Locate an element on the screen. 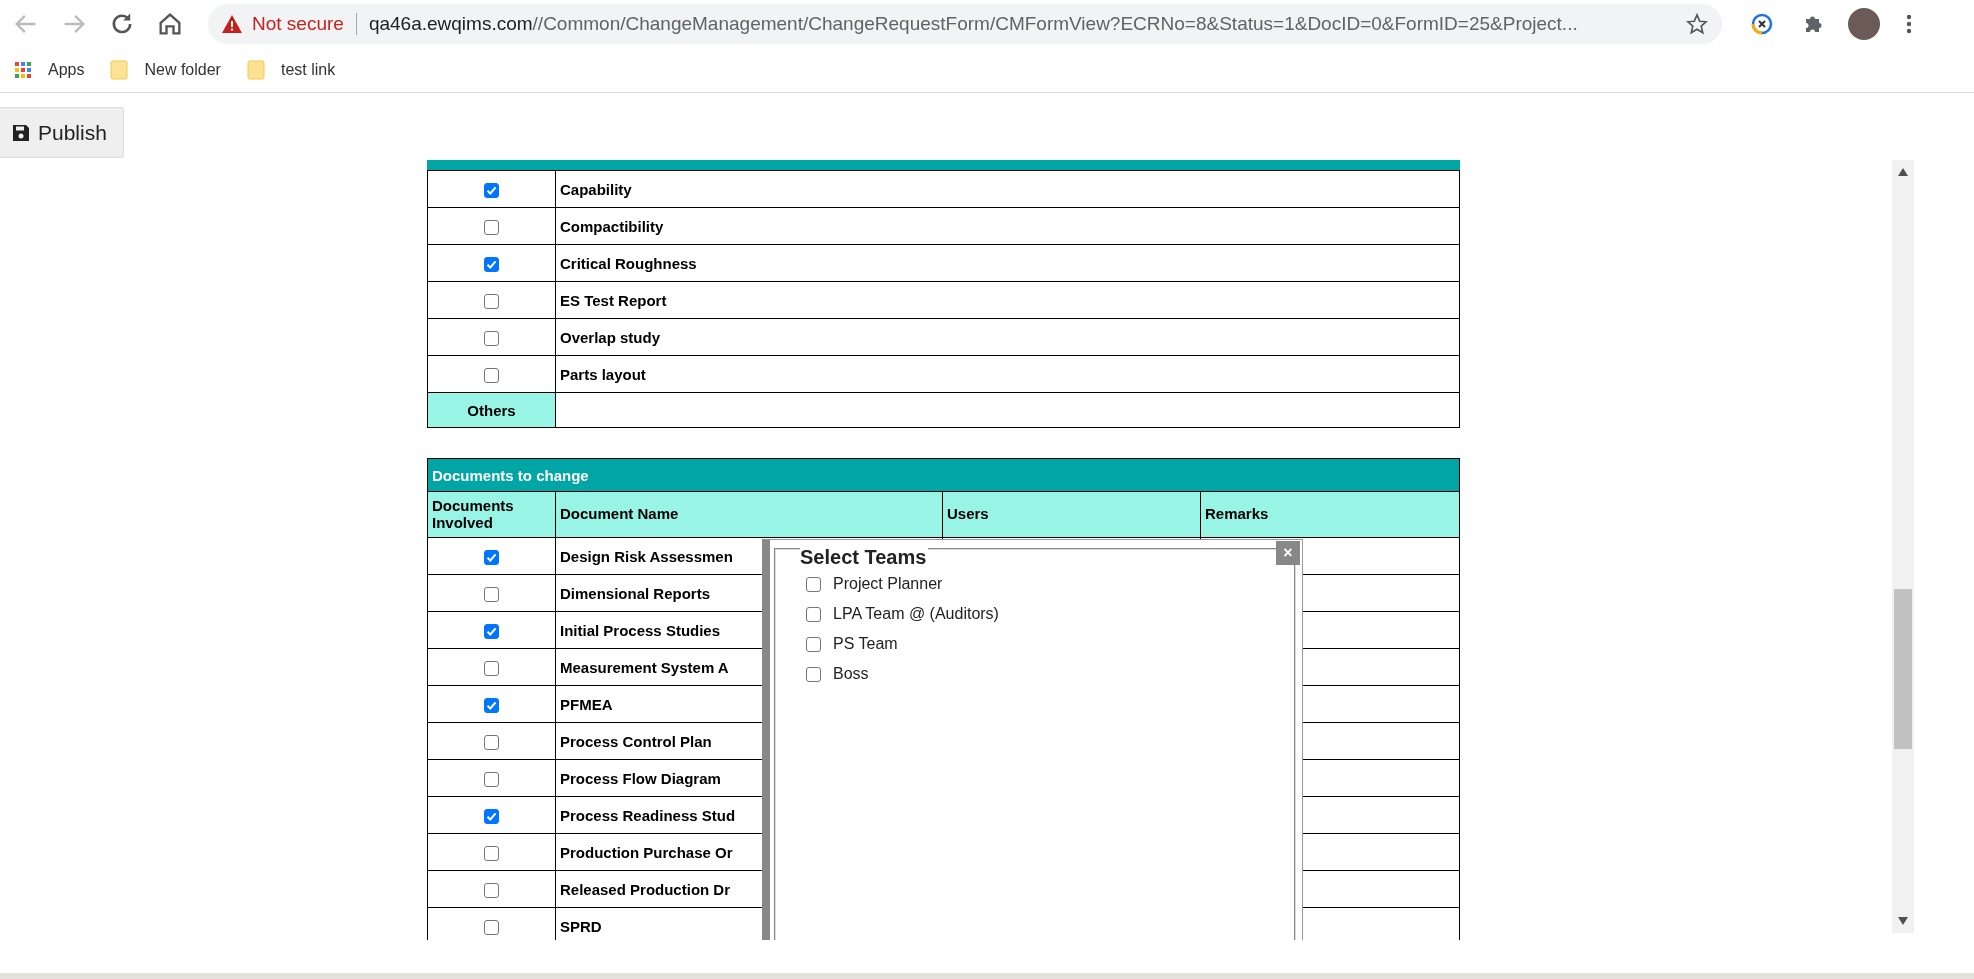 This screenshot has width=1974, height=979. star-icon is located at coordinates (1697, 24).